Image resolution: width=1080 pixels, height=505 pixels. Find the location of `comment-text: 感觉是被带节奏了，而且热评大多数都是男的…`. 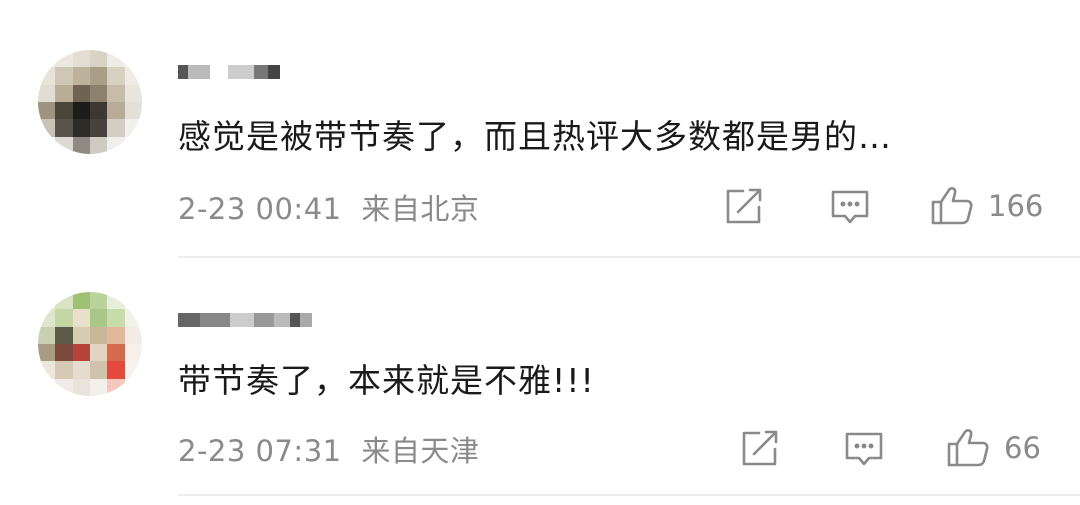

comment-text: 感觉是被带节奏了，而且热评大多数都是男的… is located at coordinates (535, 136).